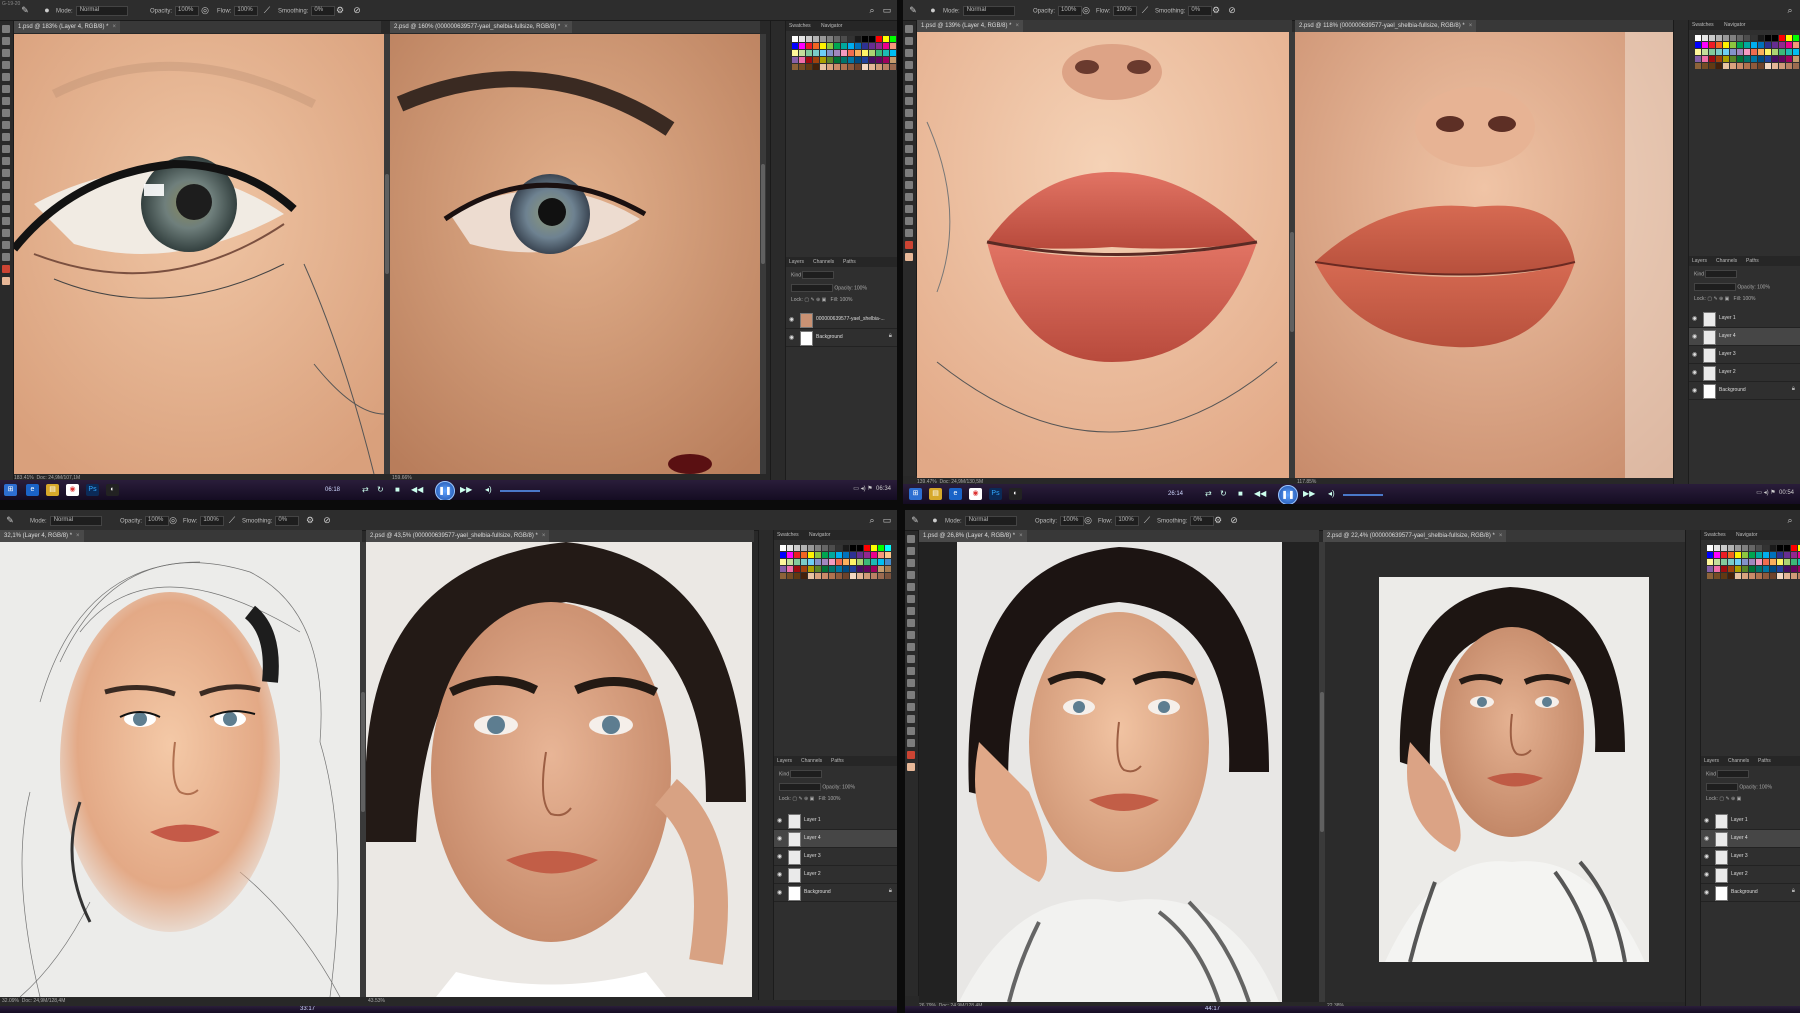 The image size is (1800, 1013). I want to click on blend-mode-row: Opacity: 100%, so click(829, 288).